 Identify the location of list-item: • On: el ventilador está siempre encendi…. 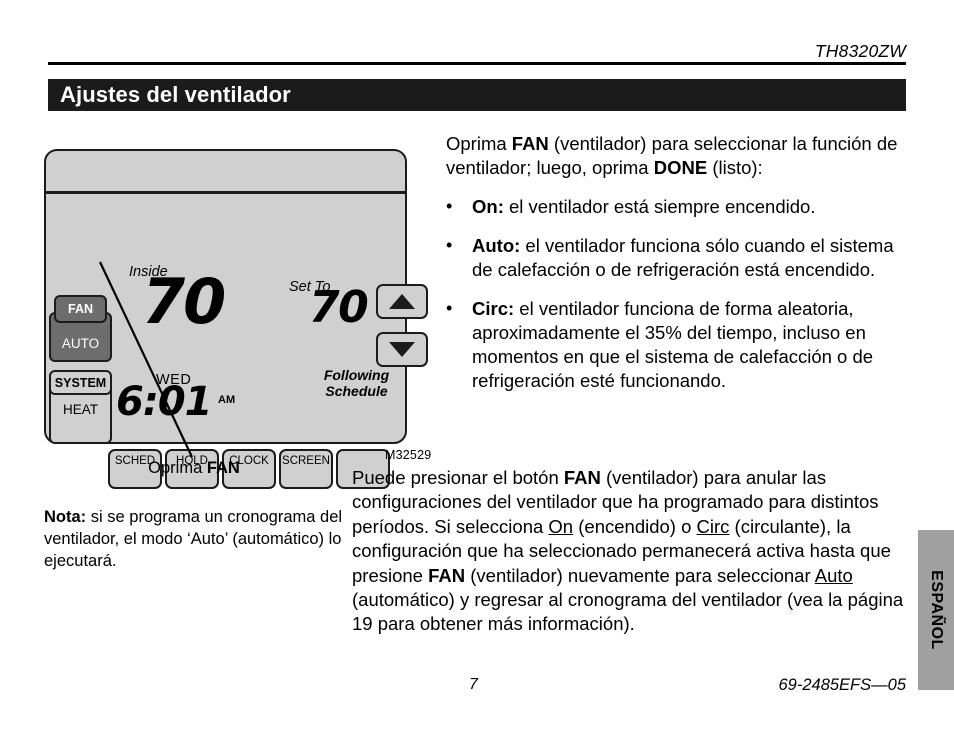
(677, 207).